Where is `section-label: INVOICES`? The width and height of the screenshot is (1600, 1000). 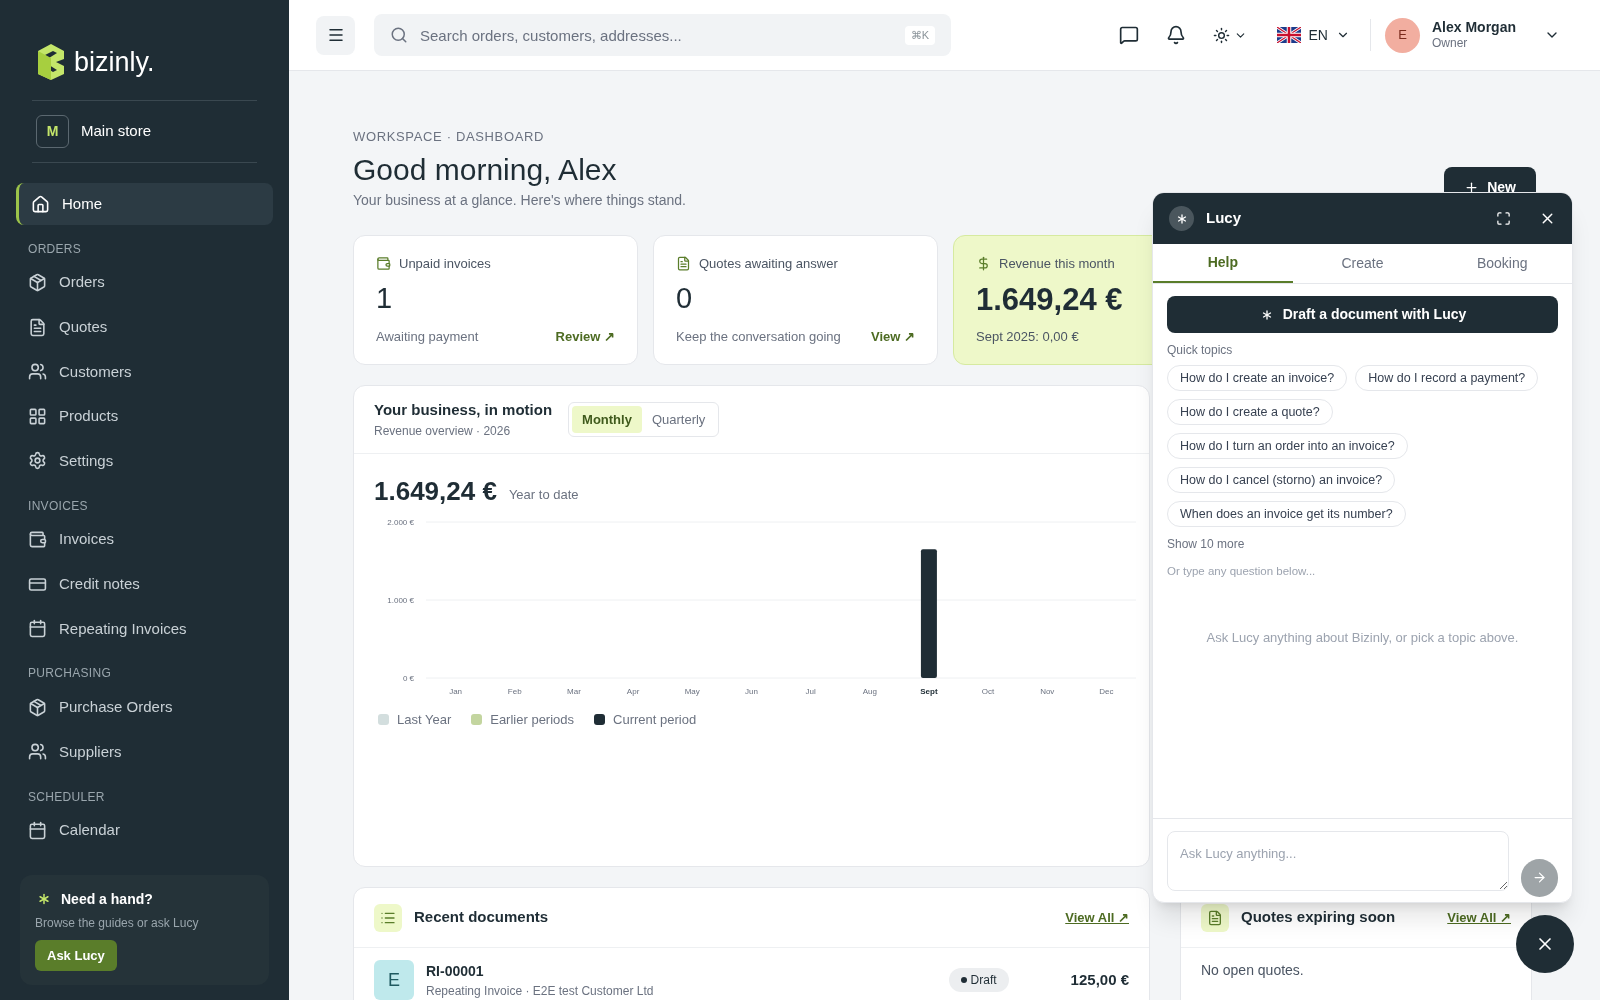 section-label: INVOICES is located at coordinates (58, 506).